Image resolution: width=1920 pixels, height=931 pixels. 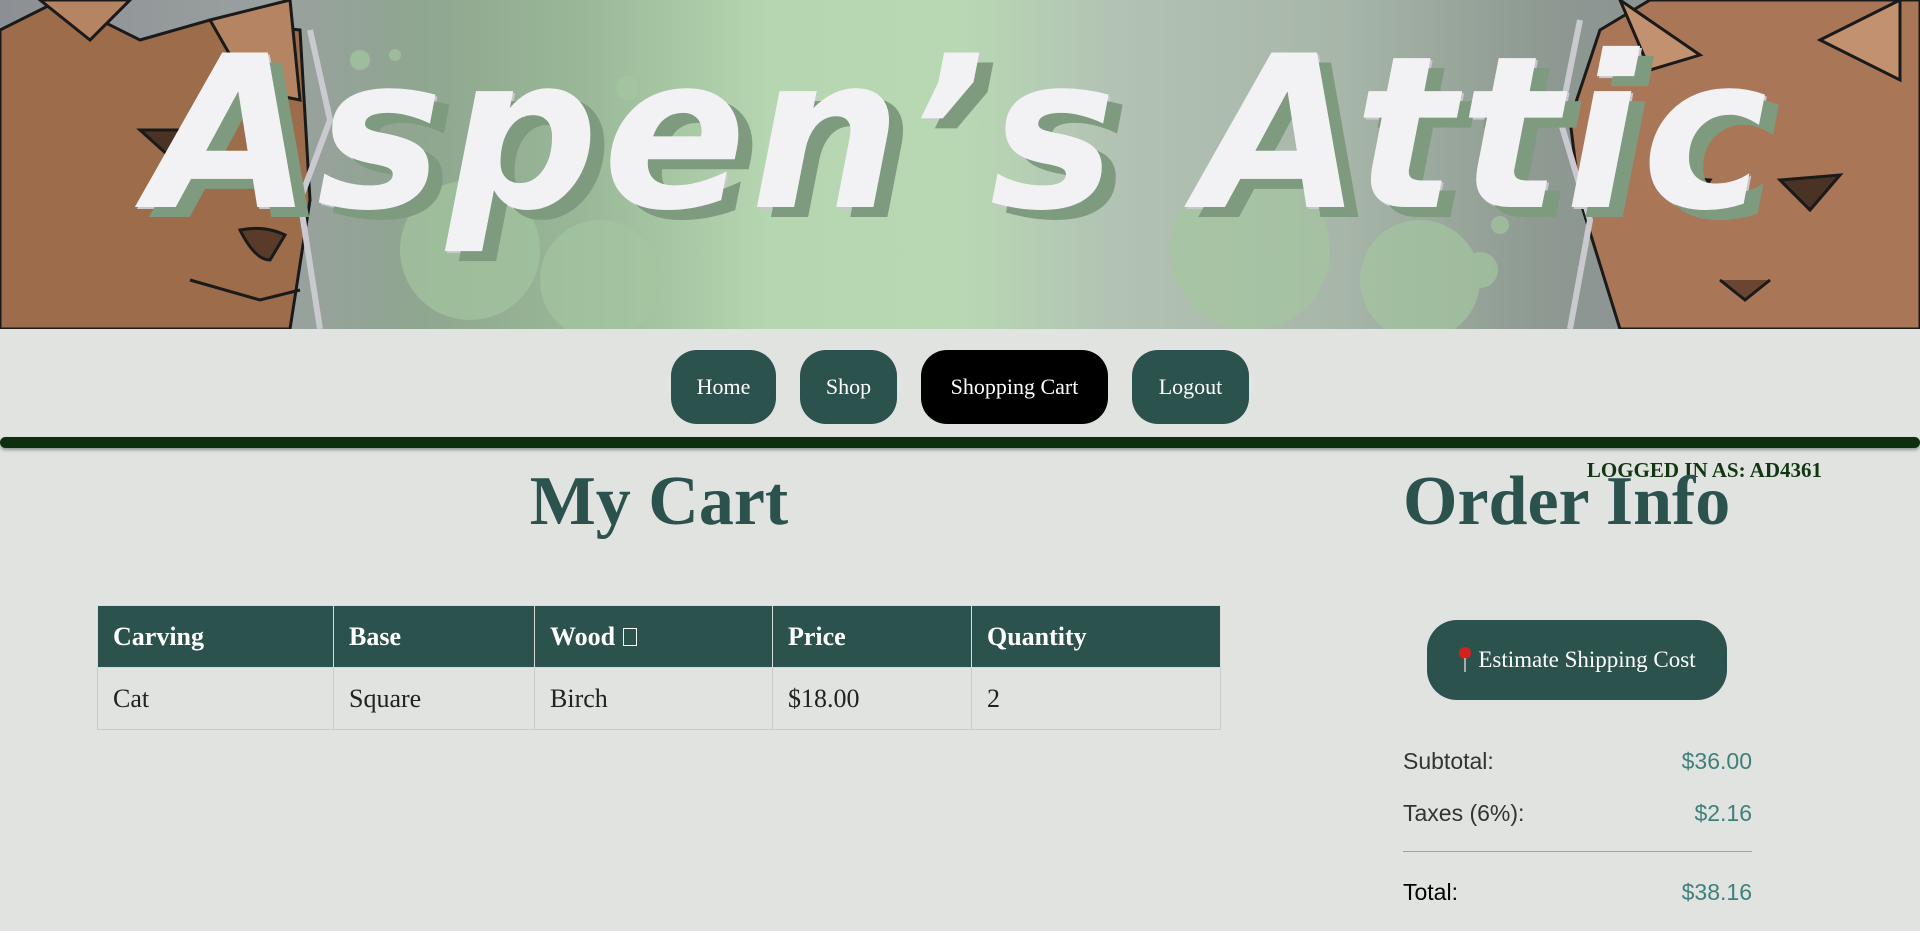 What do you see at coordinates (1096, 698) in the screenshot?
I see `cell-quantity: 2` at bounding box center [1096, 698].